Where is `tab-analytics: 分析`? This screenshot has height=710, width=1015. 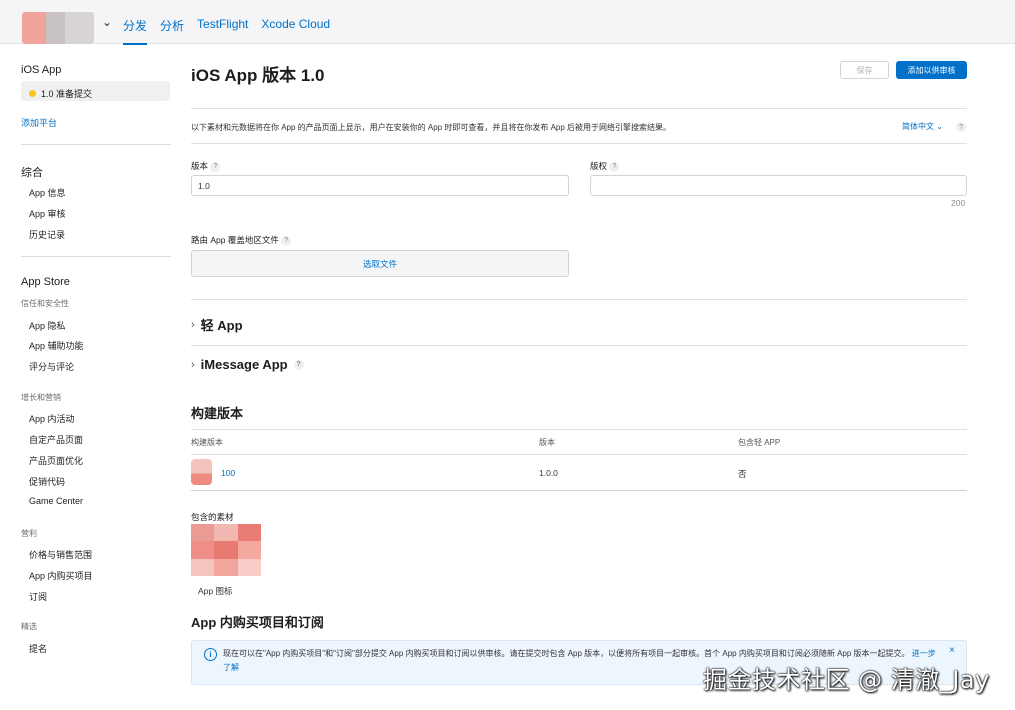
tab-analytics: 分析 is located at coordinates (172, 31).